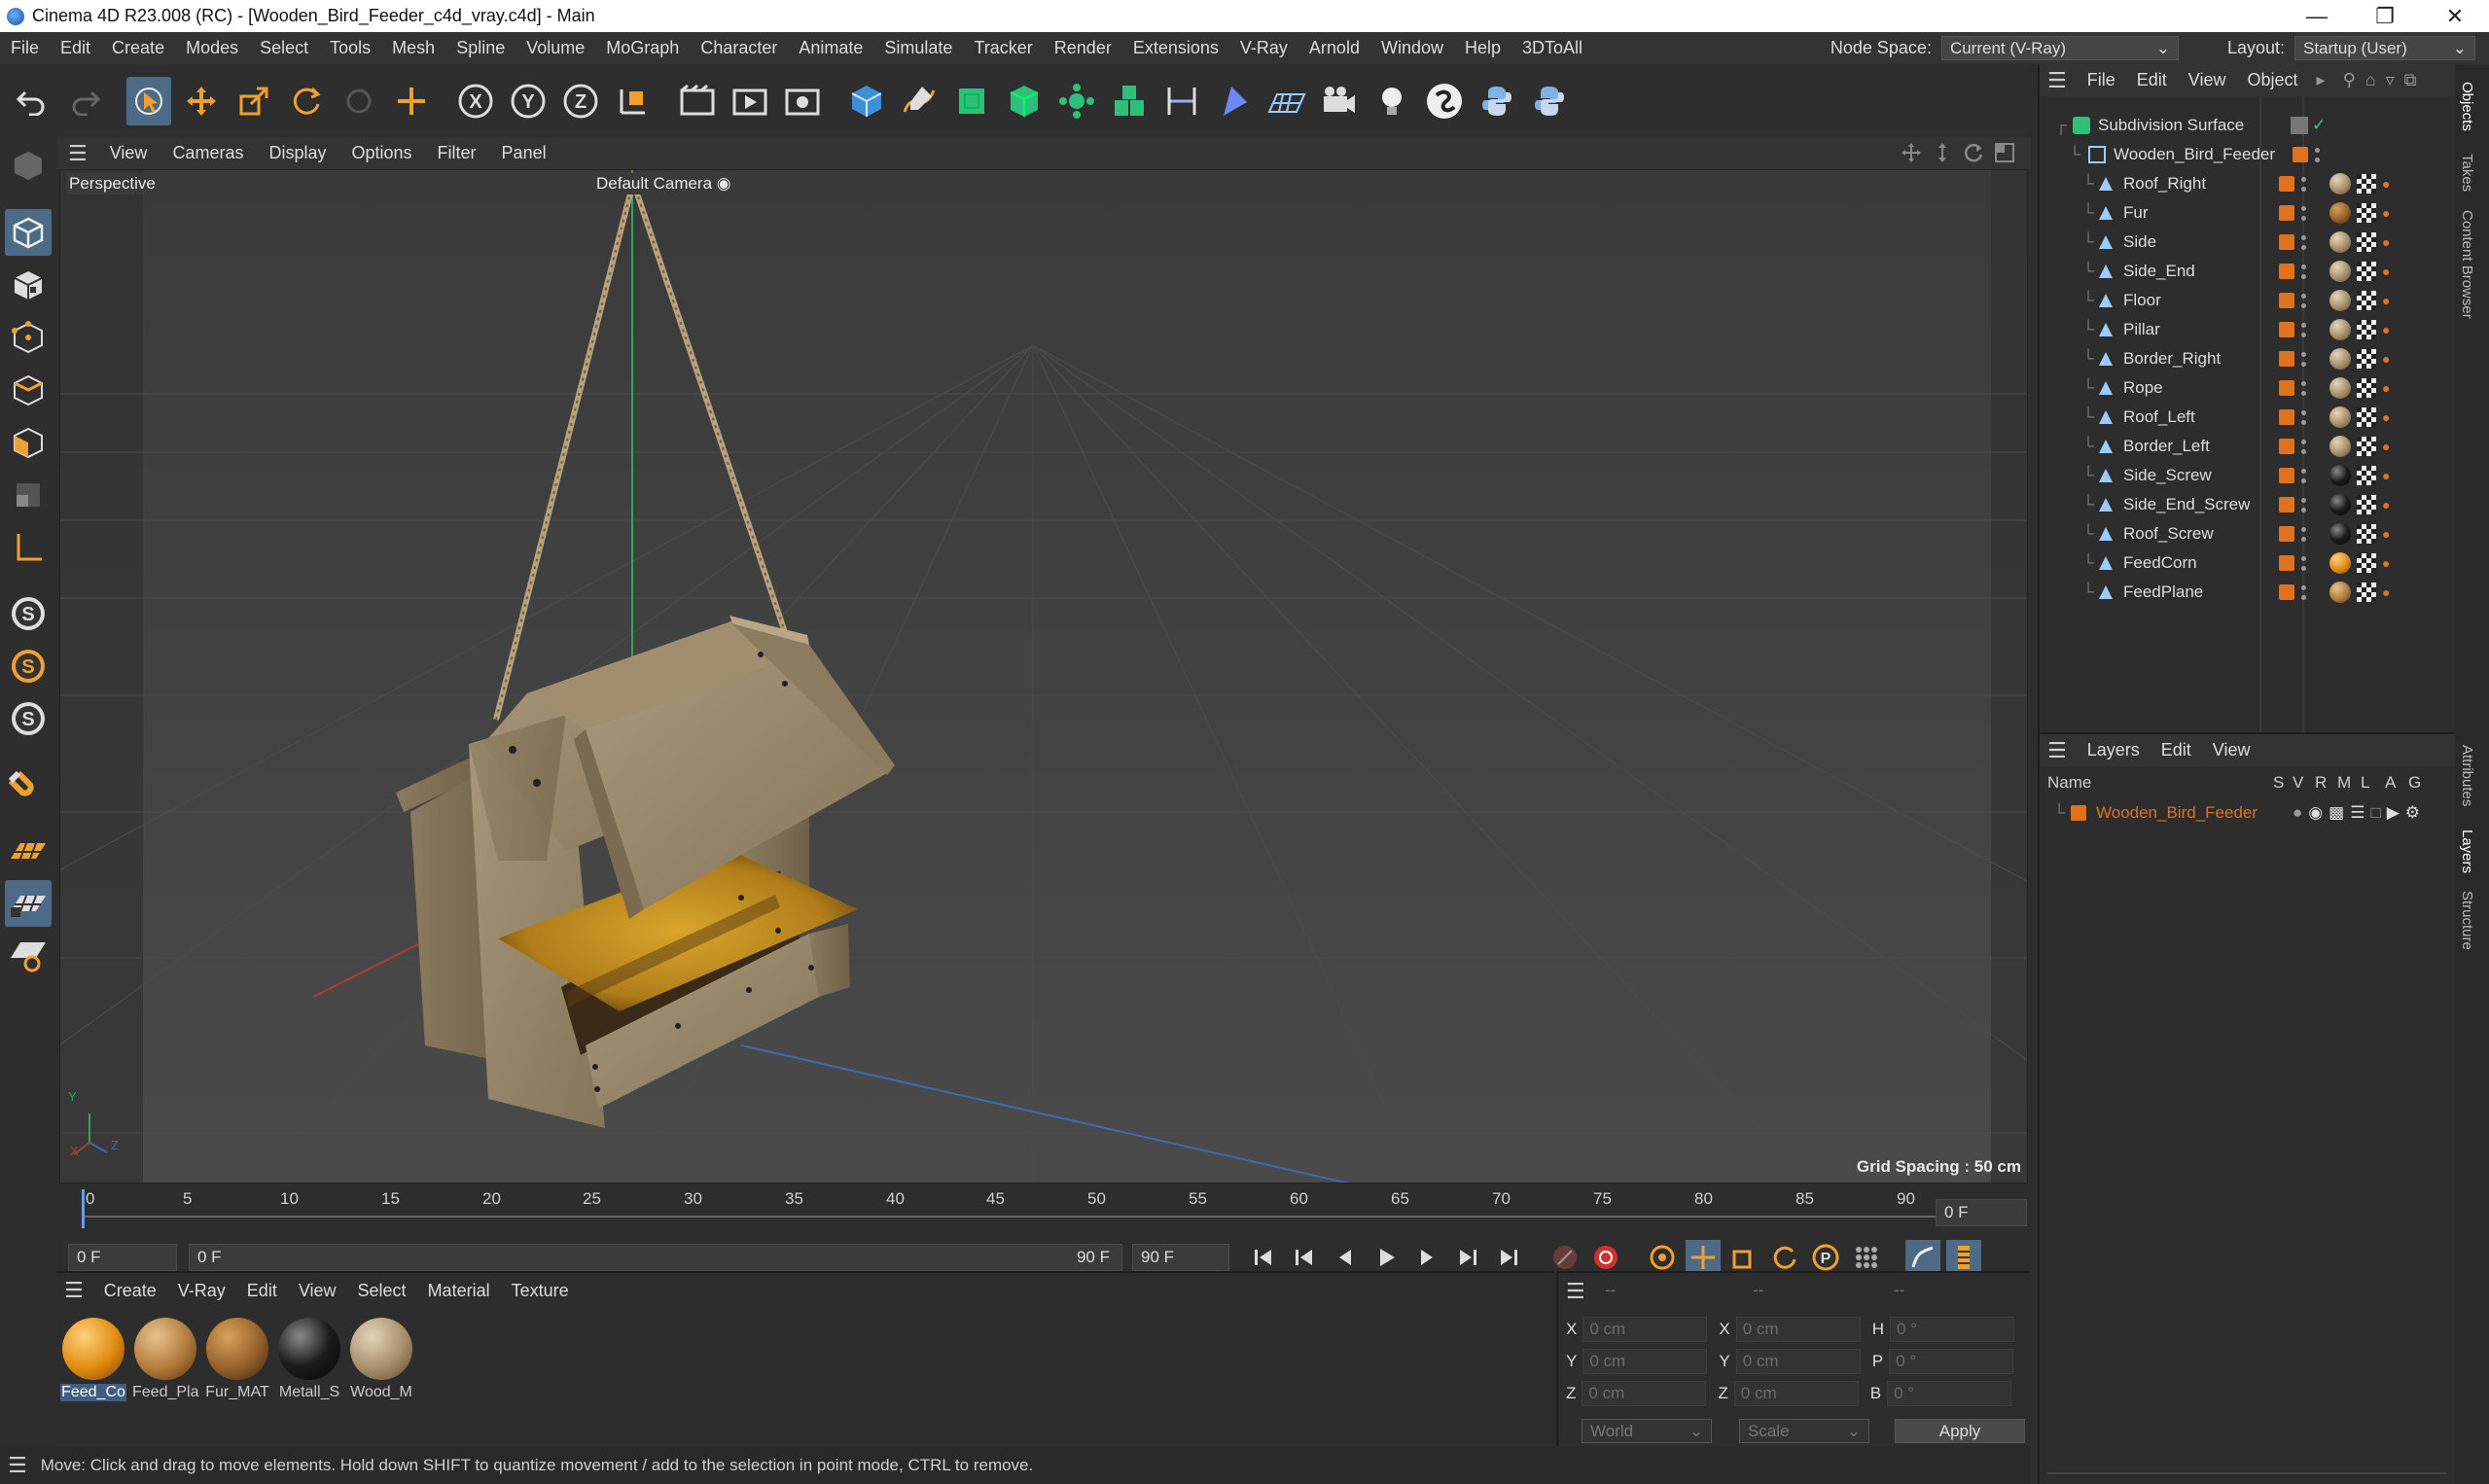 This screenshot has height=1484, width=2489. I want to click on snap-settings-icon: S, so click(28, 666).